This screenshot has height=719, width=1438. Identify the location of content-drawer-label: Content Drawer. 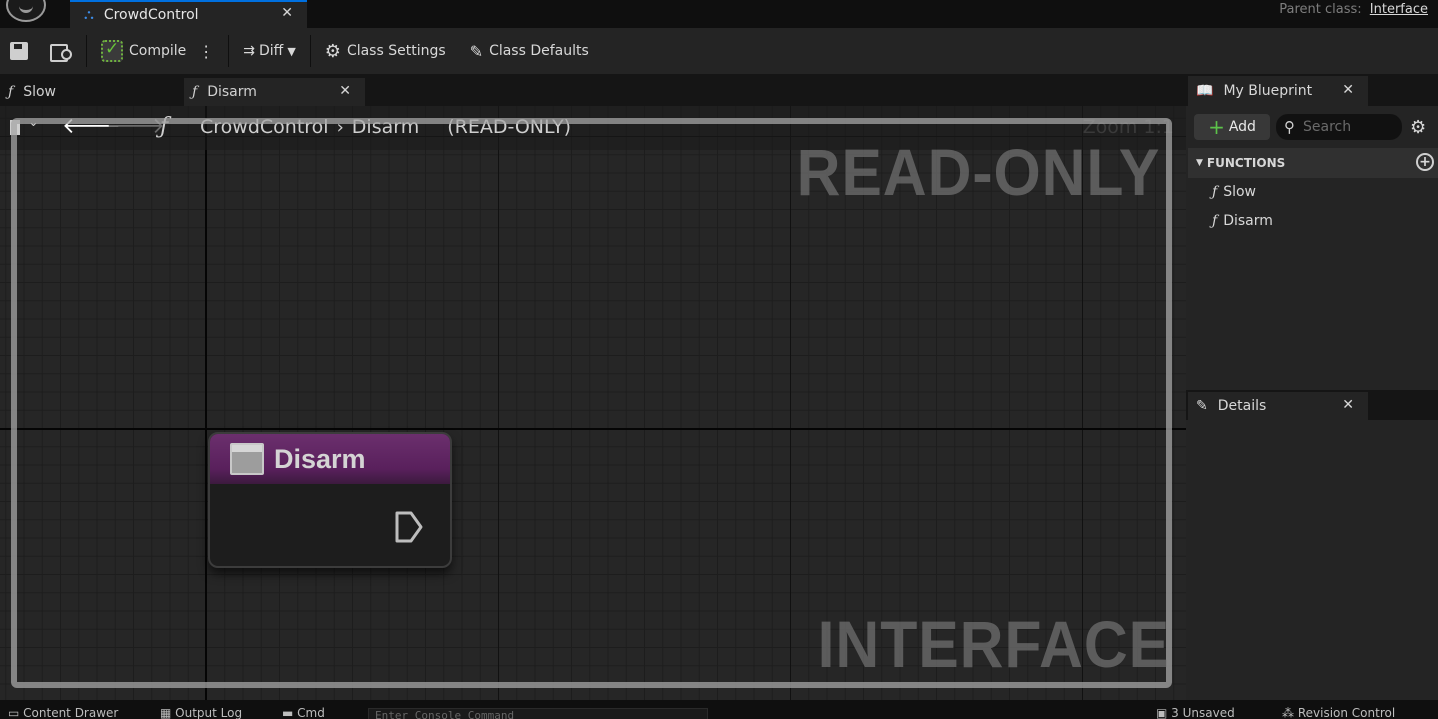
(71, 712).